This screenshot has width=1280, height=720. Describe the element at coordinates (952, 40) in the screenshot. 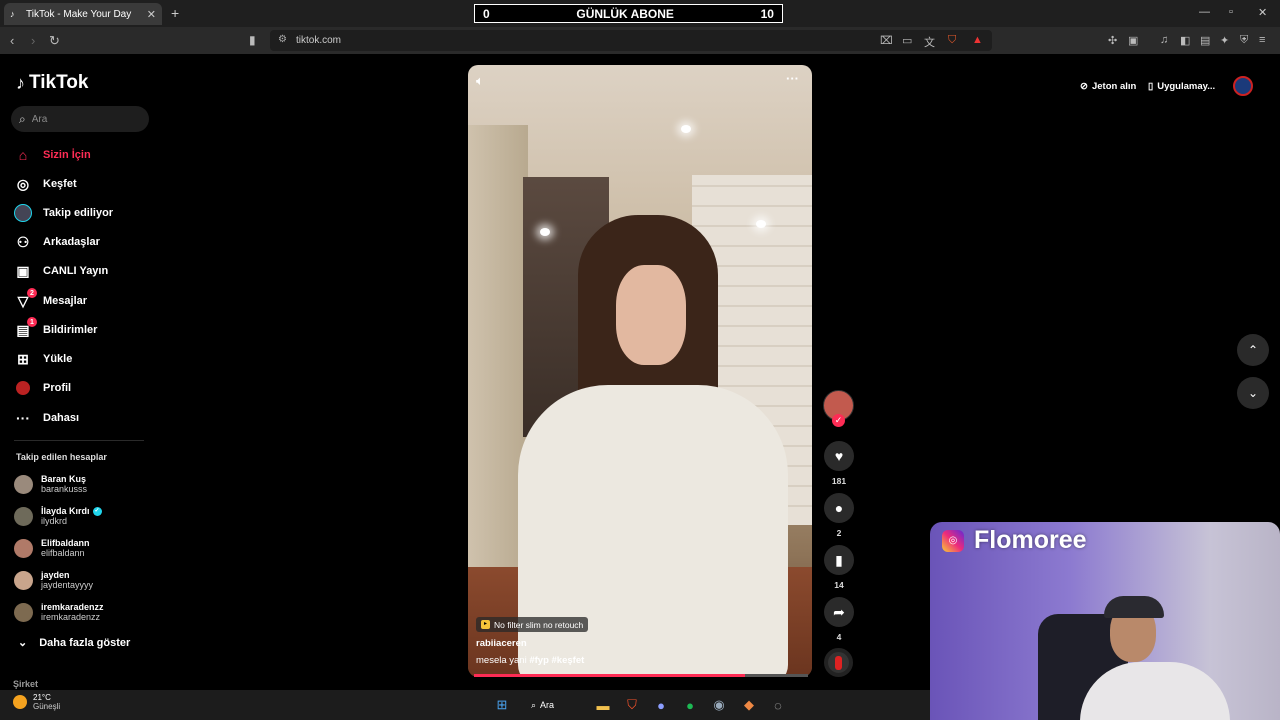

I see `brave-shield-icon: ⛉` at that location.